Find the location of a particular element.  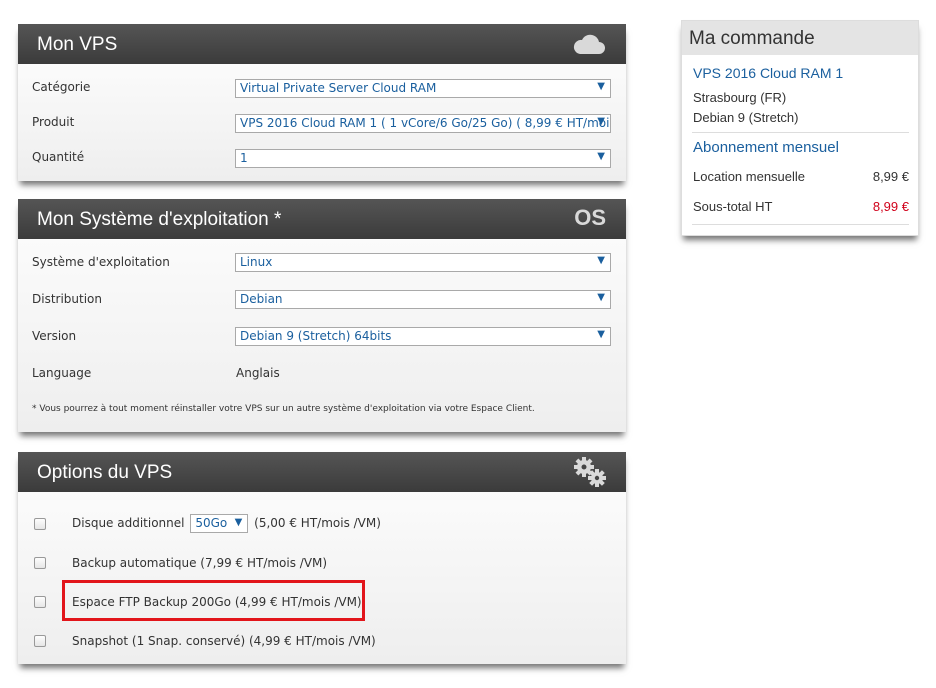

gears-icon is located at coordinates (590, 472).